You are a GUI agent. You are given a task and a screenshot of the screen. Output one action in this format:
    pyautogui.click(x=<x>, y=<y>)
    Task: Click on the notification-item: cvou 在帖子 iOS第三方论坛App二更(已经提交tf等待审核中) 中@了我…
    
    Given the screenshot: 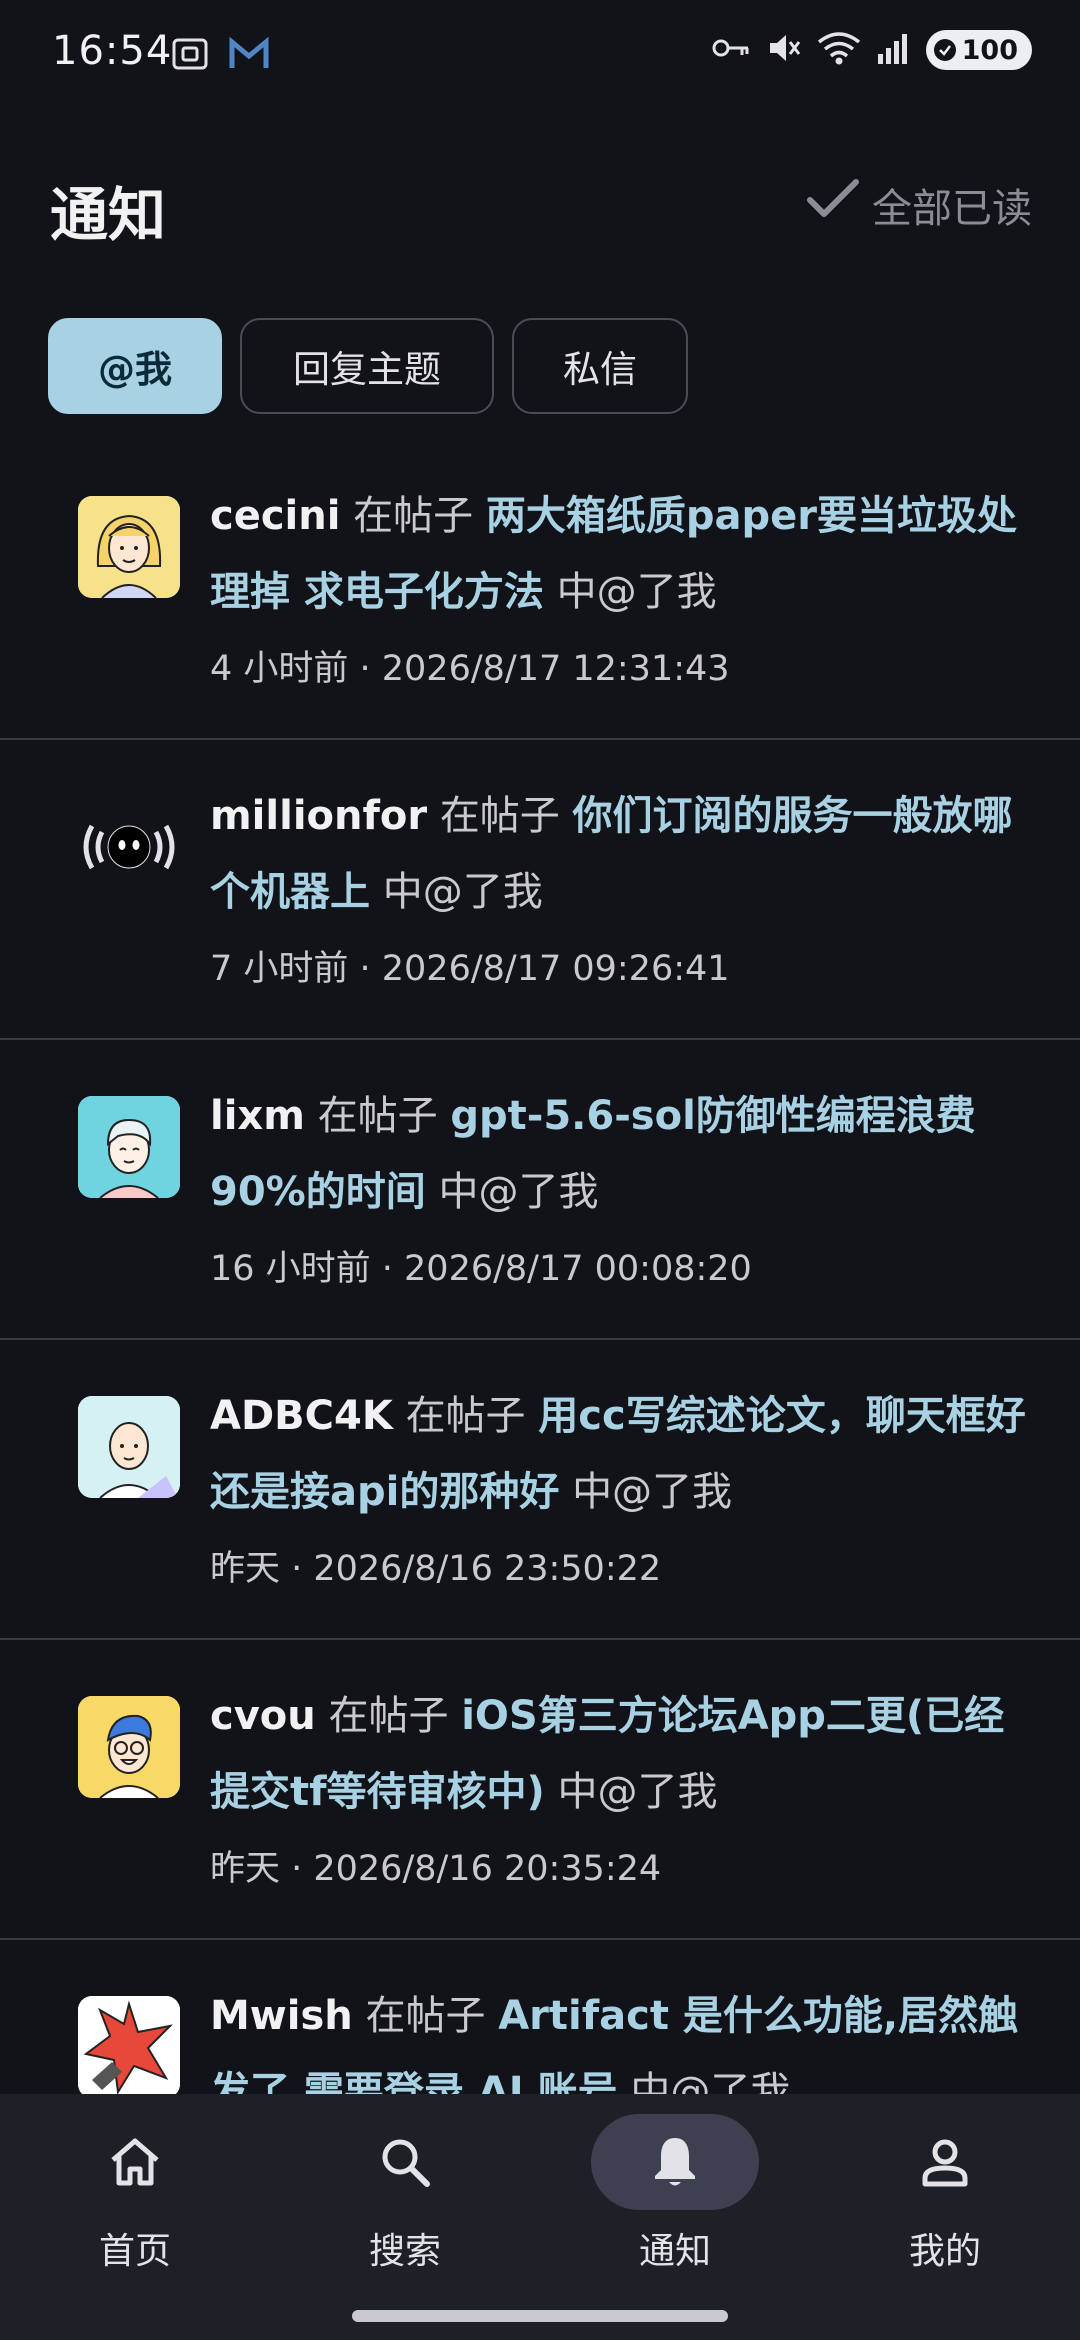 What is the action you would take?
    pyautogui.click(x=540, y=1790)
    